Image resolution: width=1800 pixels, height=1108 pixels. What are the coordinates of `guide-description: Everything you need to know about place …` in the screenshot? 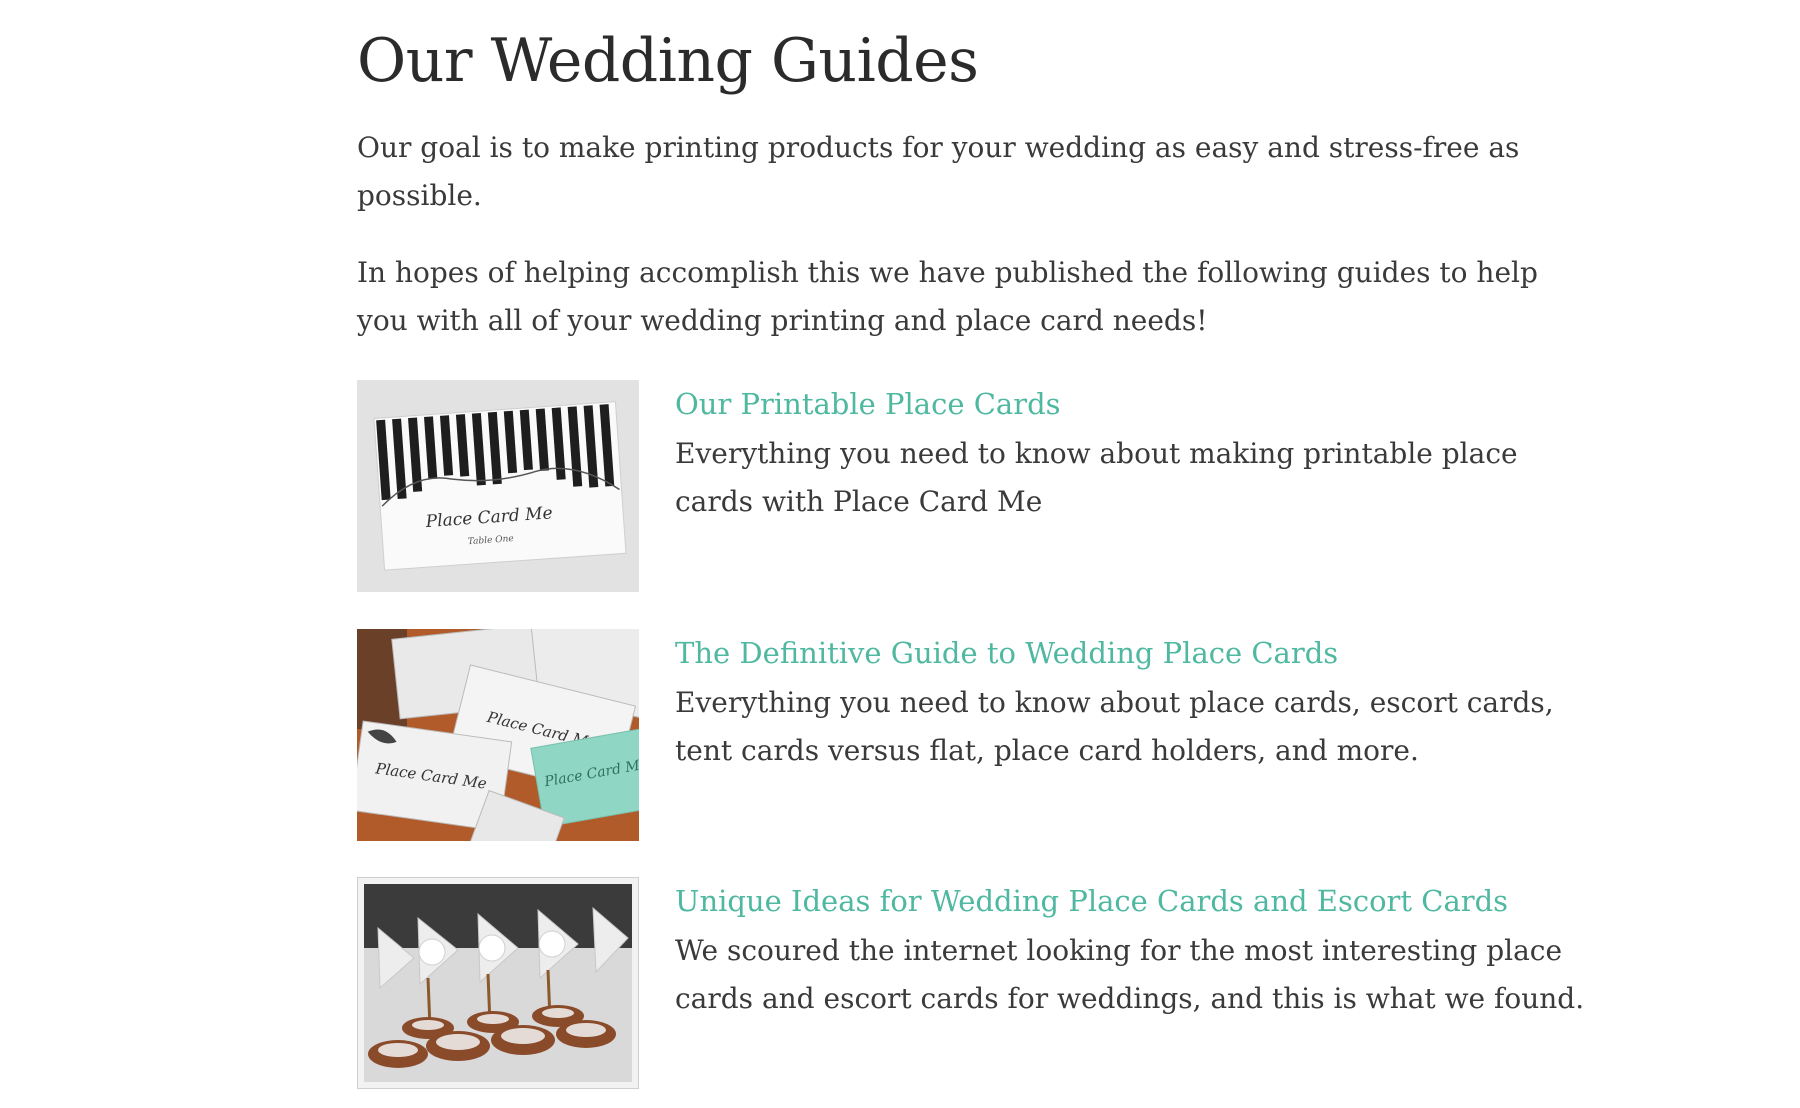 It's located at (1114, 726).